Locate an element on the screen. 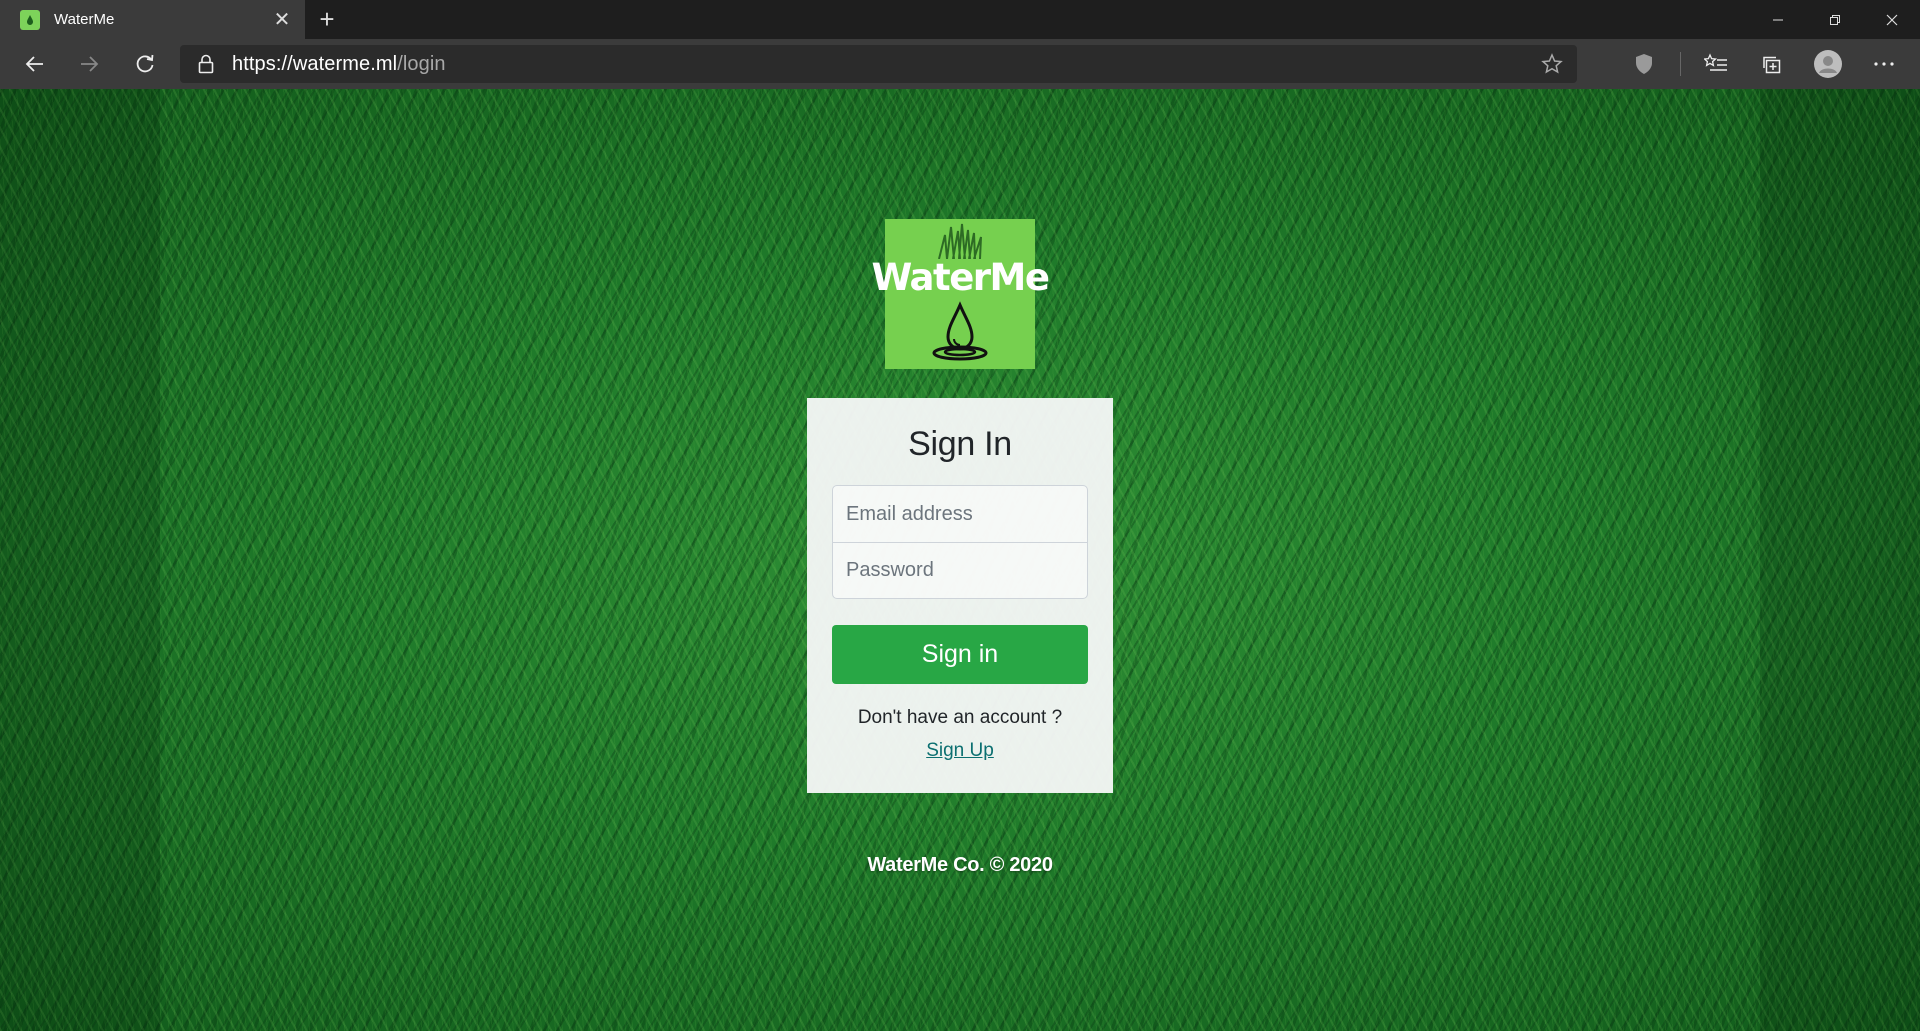 The image size is (1920, 1031). back-arrow-icon is located at coordinates (35, 64).